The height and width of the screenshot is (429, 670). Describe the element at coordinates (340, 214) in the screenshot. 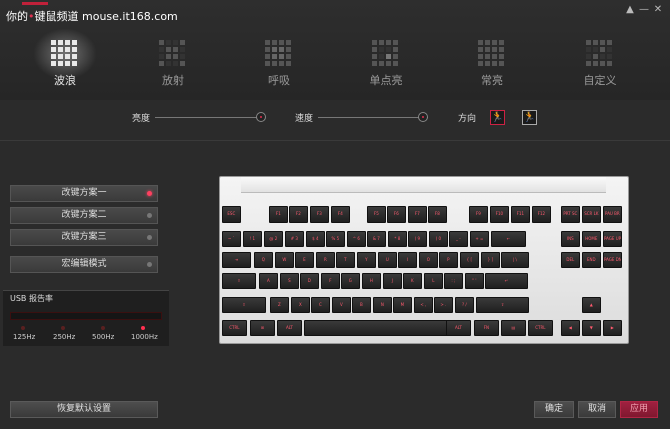

I see `keyboard-key: F4` at that location.